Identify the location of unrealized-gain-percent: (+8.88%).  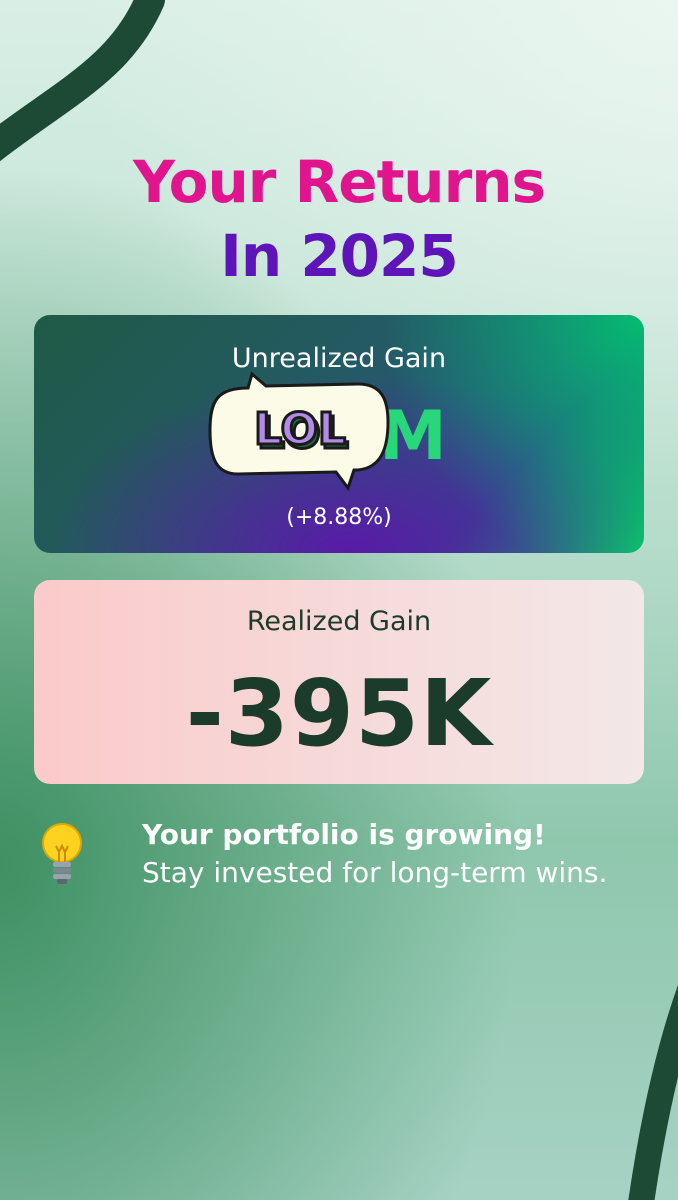
(339, 517).